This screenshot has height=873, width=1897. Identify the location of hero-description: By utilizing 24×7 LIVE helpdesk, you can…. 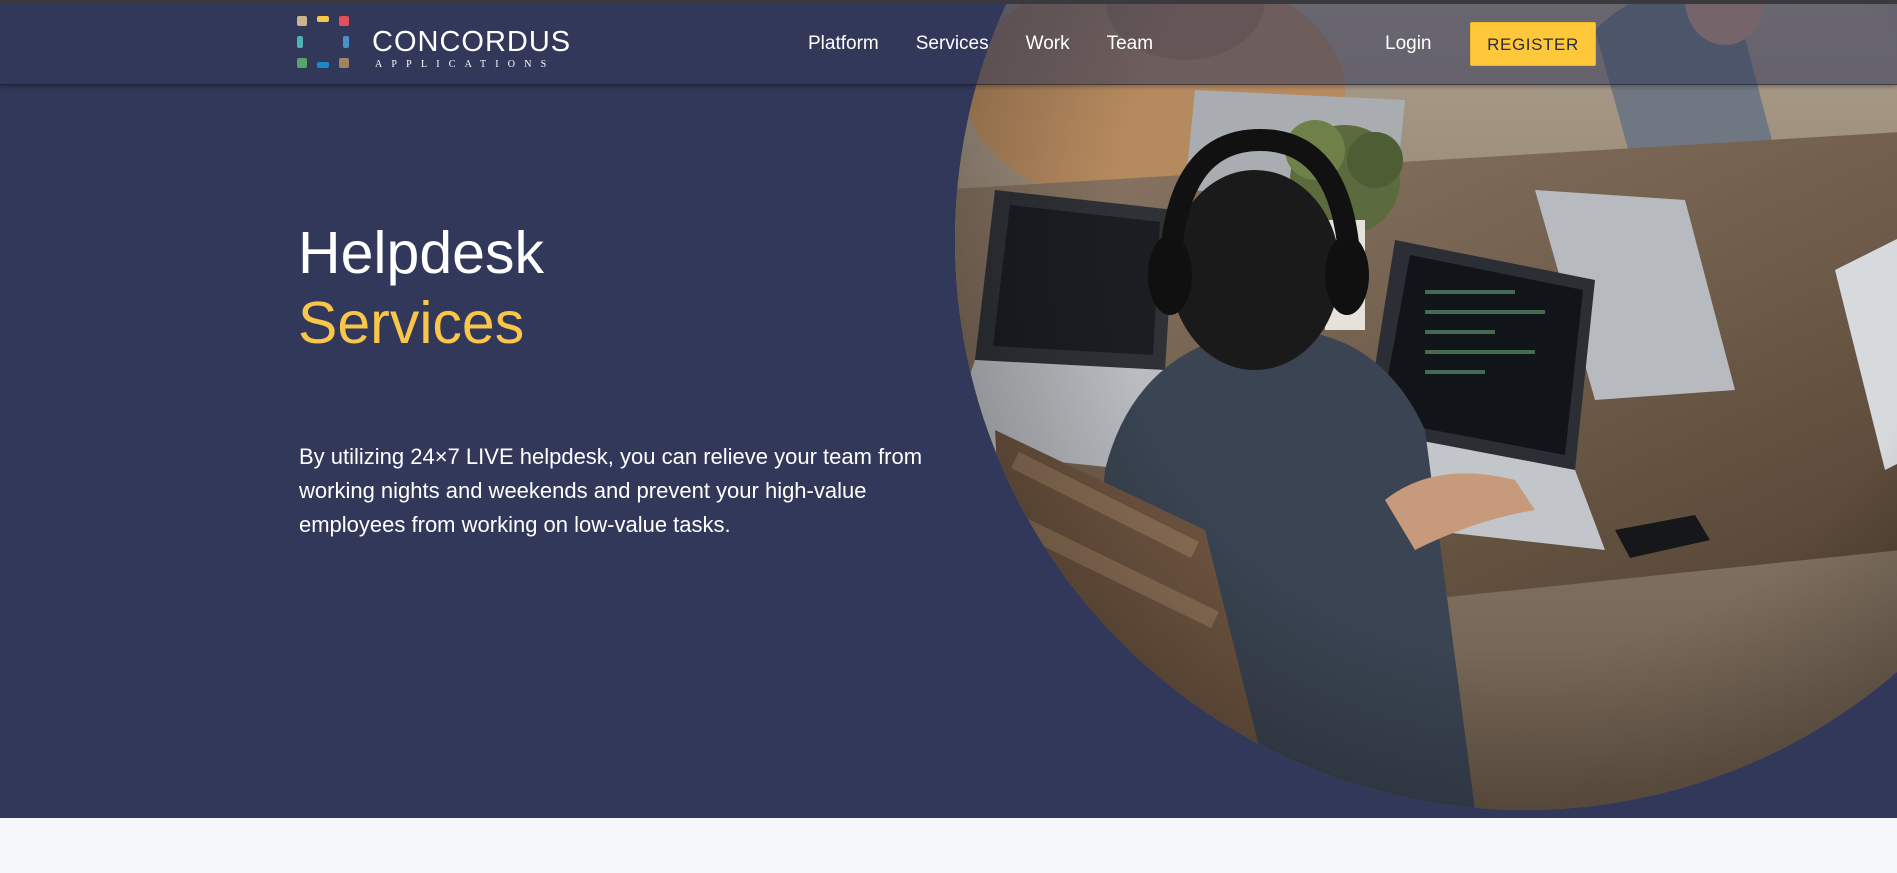
(611, 490).